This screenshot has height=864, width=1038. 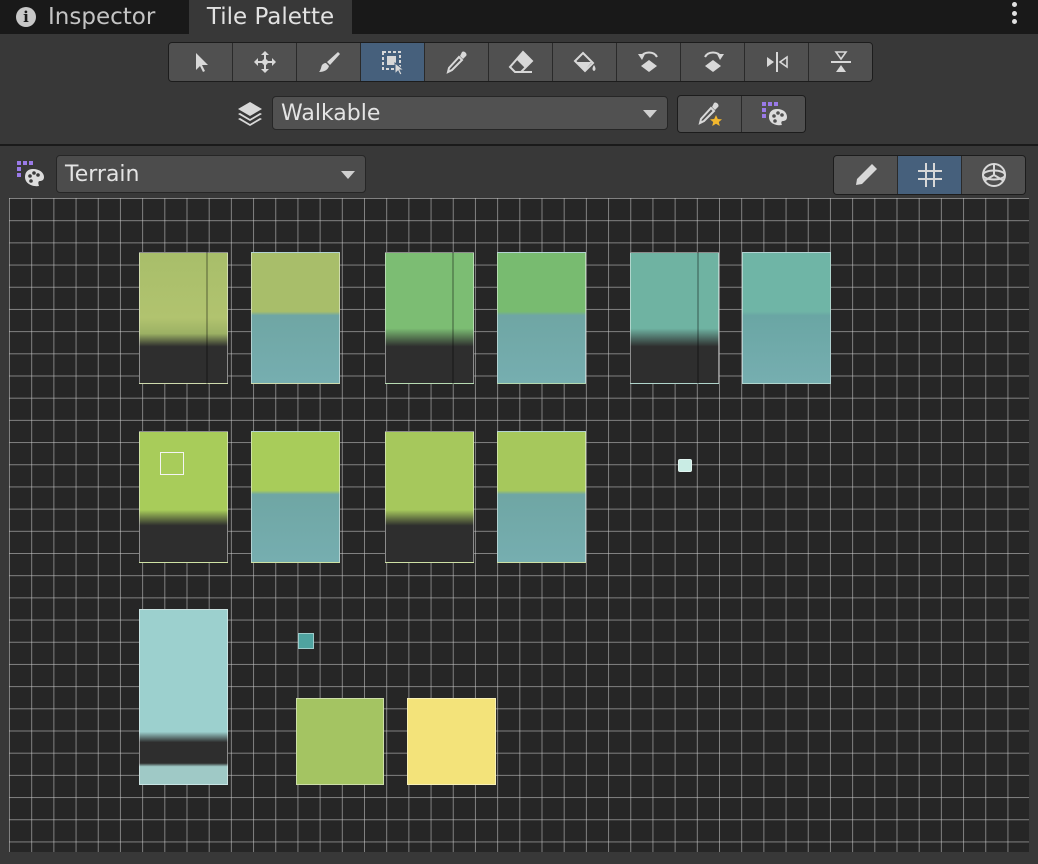 I want to click on tab-inspector-label: Inspector, so click(x=102, y=17).